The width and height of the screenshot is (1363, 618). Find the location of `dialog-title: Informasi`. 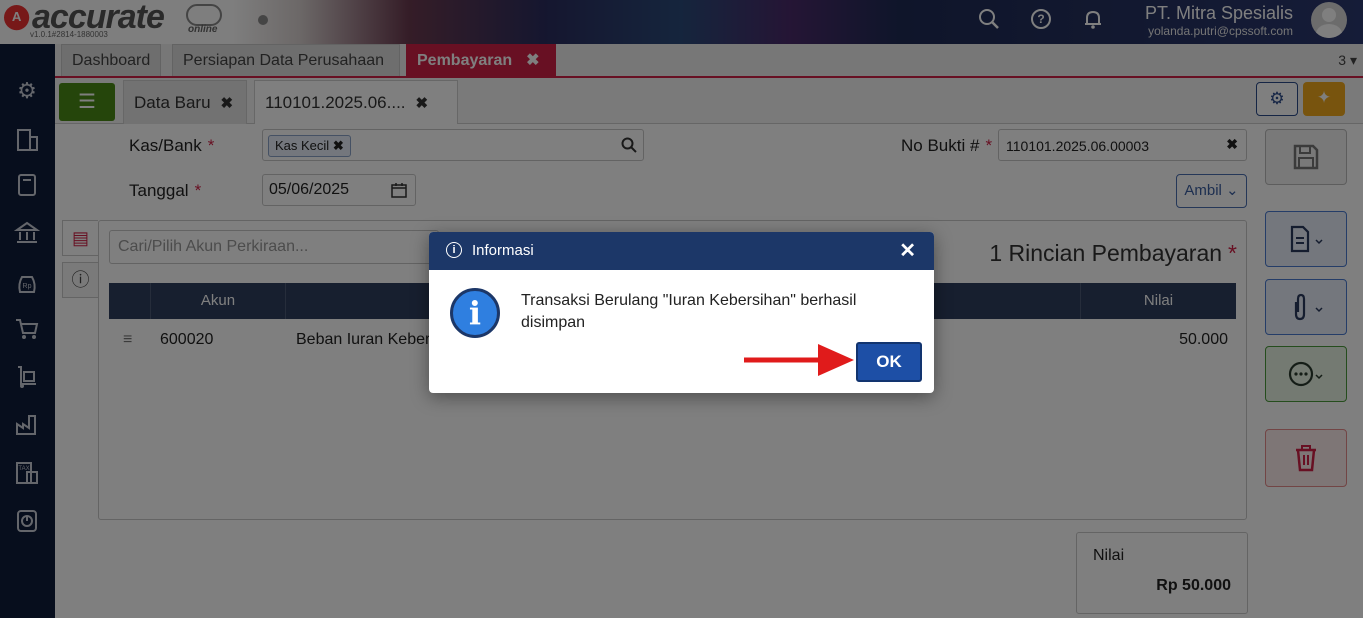

dialog-title: Informasi is located at coordinates (503, 250).